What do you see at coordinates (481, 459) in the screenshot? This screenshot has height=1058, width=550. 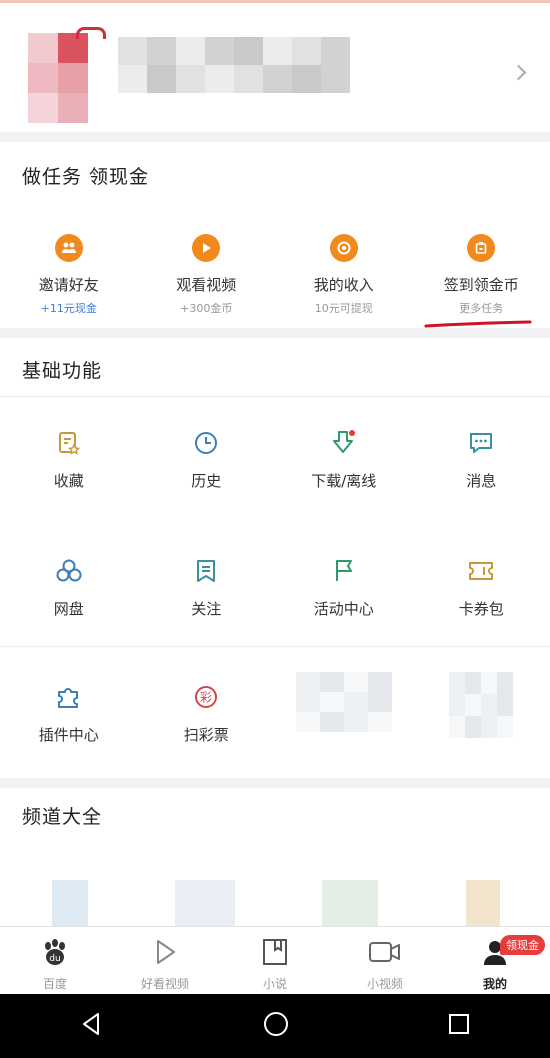 I see `func-messages: 消息` at bounding box center [481, 459].